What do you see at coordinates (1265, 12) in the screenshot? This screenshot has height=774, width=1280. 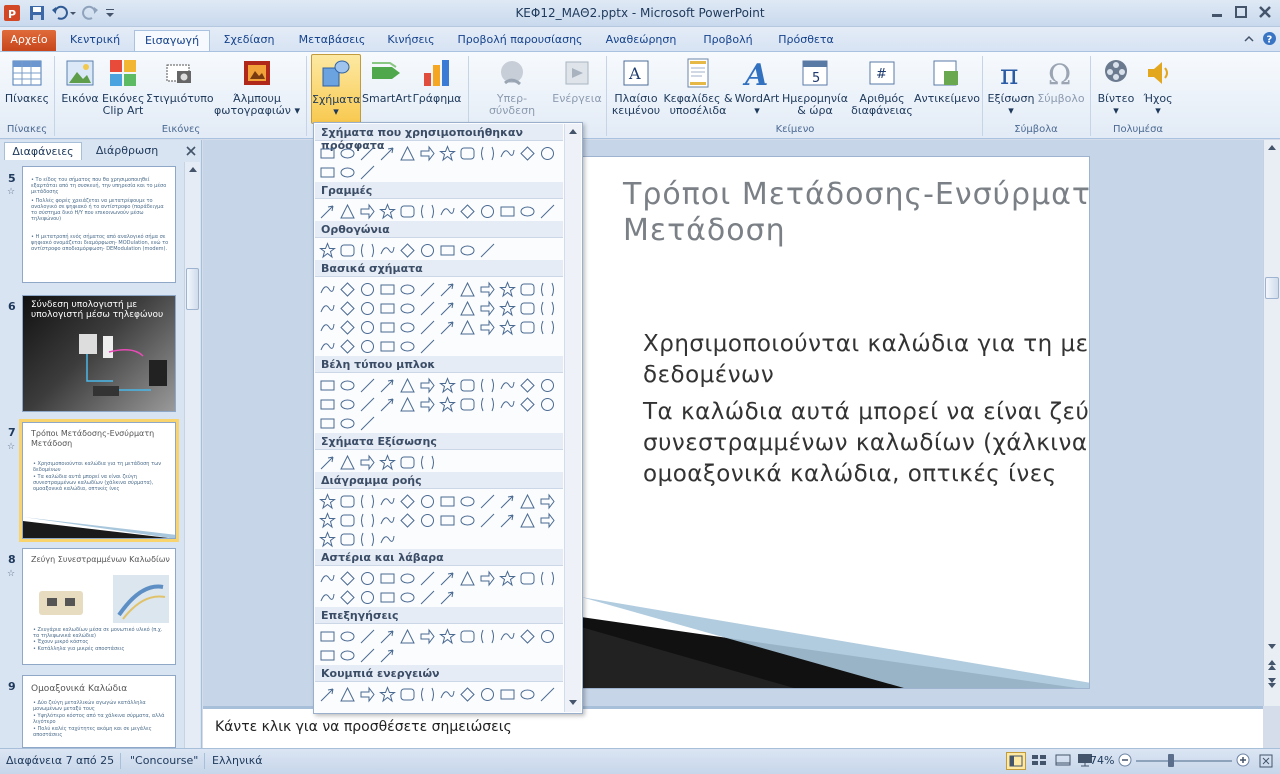 I see `close-icon` at bounding box center [1265, 12].